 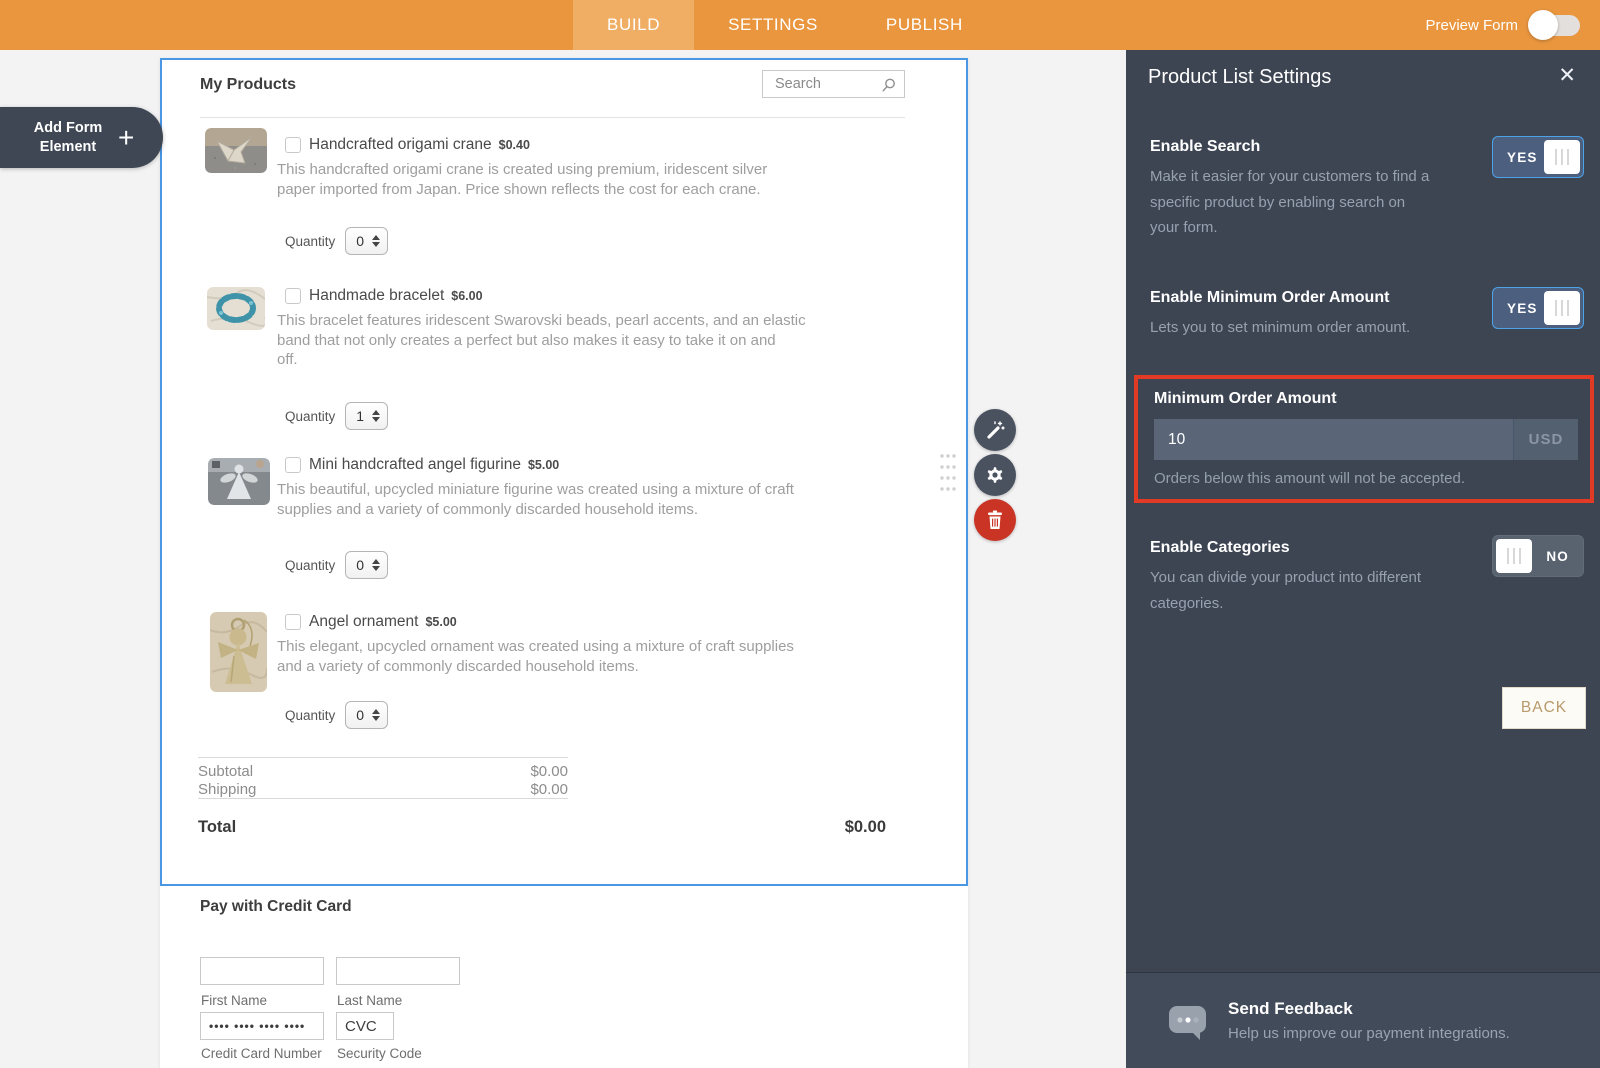 I want to click on product-name: Handcrafted origami crane, so click(x=400, y=144).